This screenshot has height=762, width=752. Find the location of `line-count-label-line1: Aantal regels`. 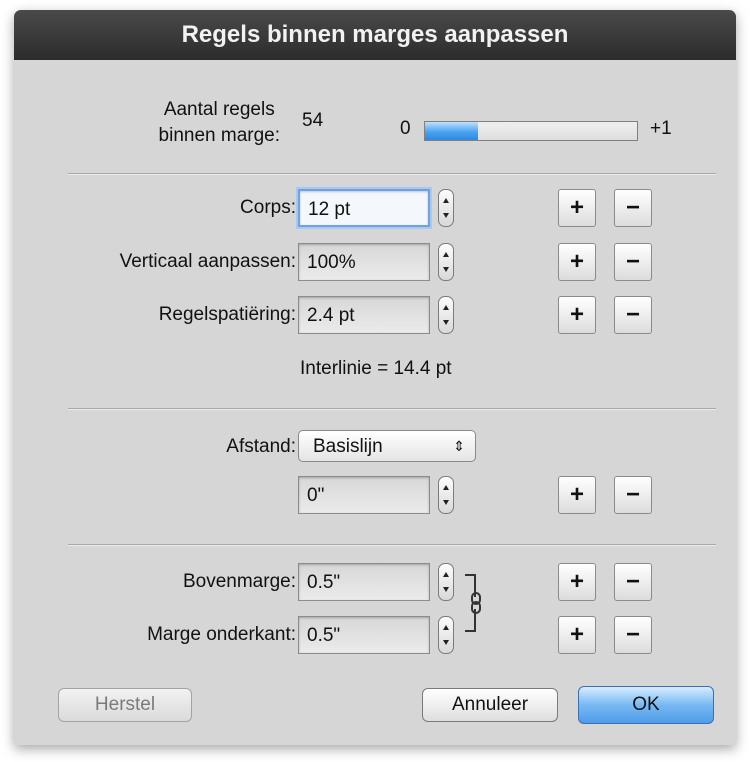

line-count-label-line1: Aantal regels is located at coordinates (219, 109).